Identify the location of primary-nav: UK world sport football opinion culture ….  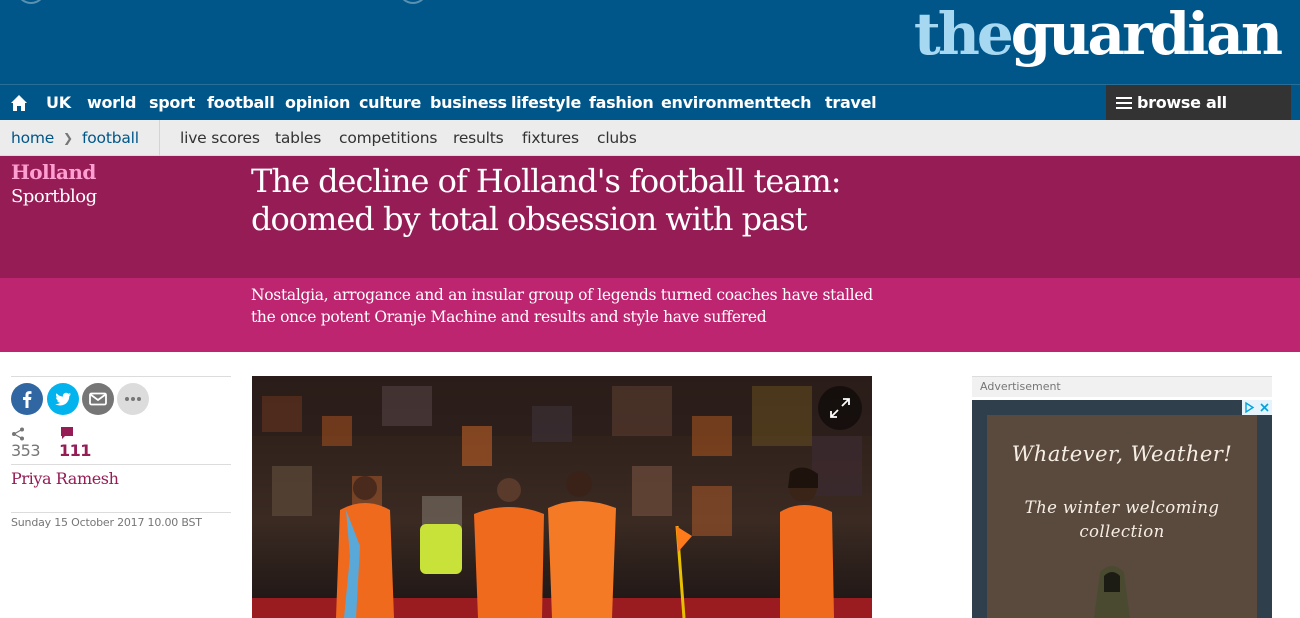
(650, 116).